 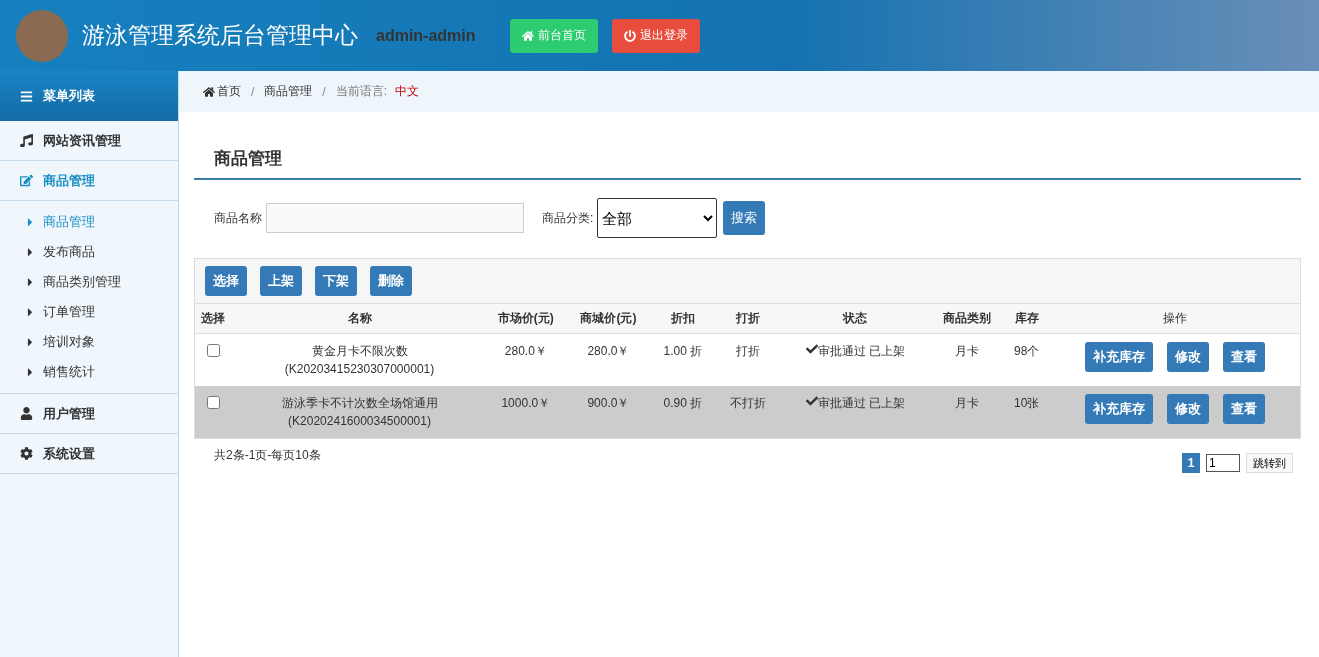 I want to click on gear-icon, so click(x=26, y=453).